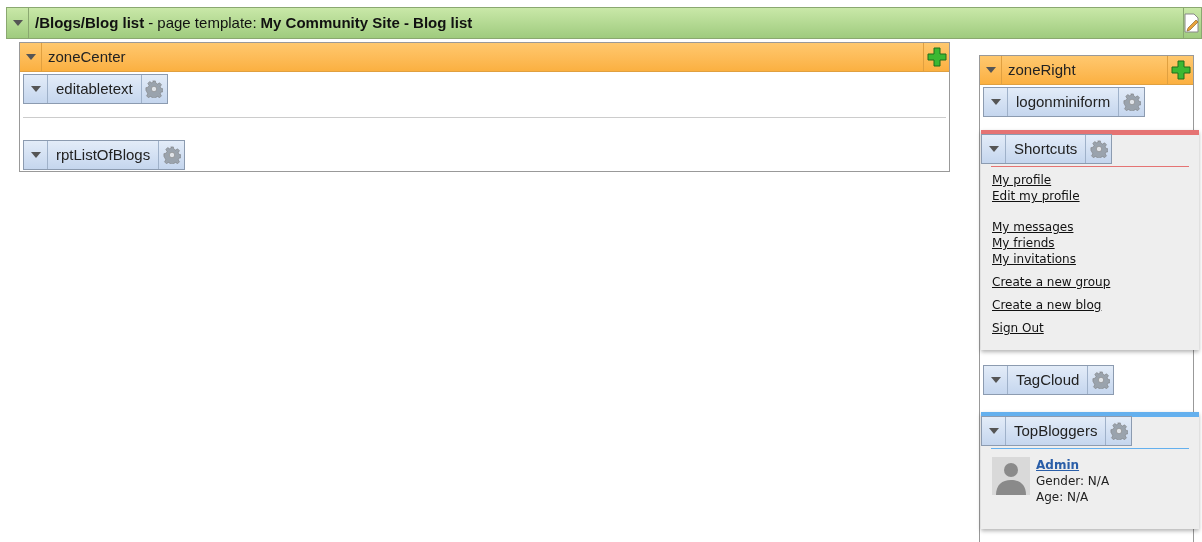  Describe the element at coordinates (1073, 465) in the screenshot. I see `user-link: Admin` at that location.